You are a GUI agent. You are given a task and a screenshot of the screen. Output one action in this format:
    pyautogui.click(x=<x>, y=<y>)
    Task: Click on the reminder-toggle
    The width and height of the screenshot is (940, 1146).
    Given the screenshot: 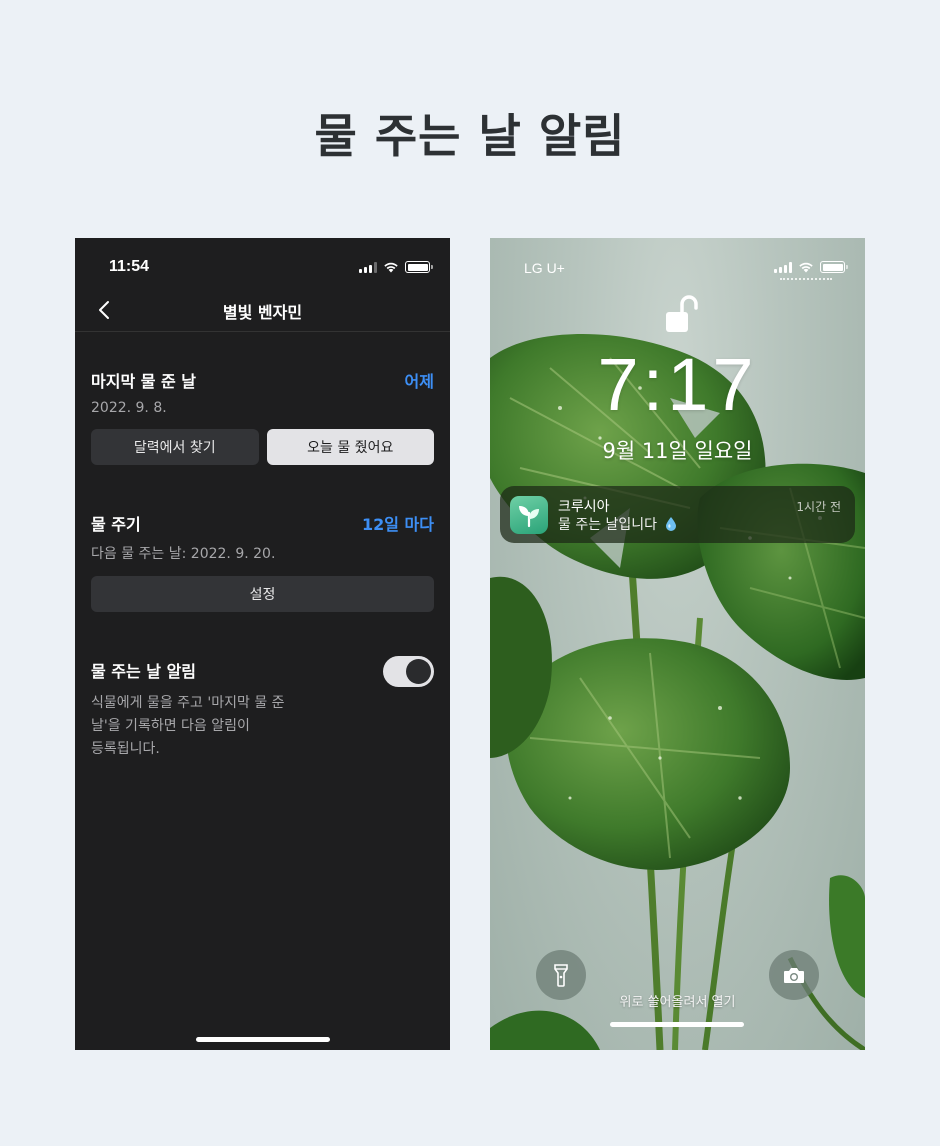 What is the action you would take?
    pyautogui.click(x=408, y=671)
    